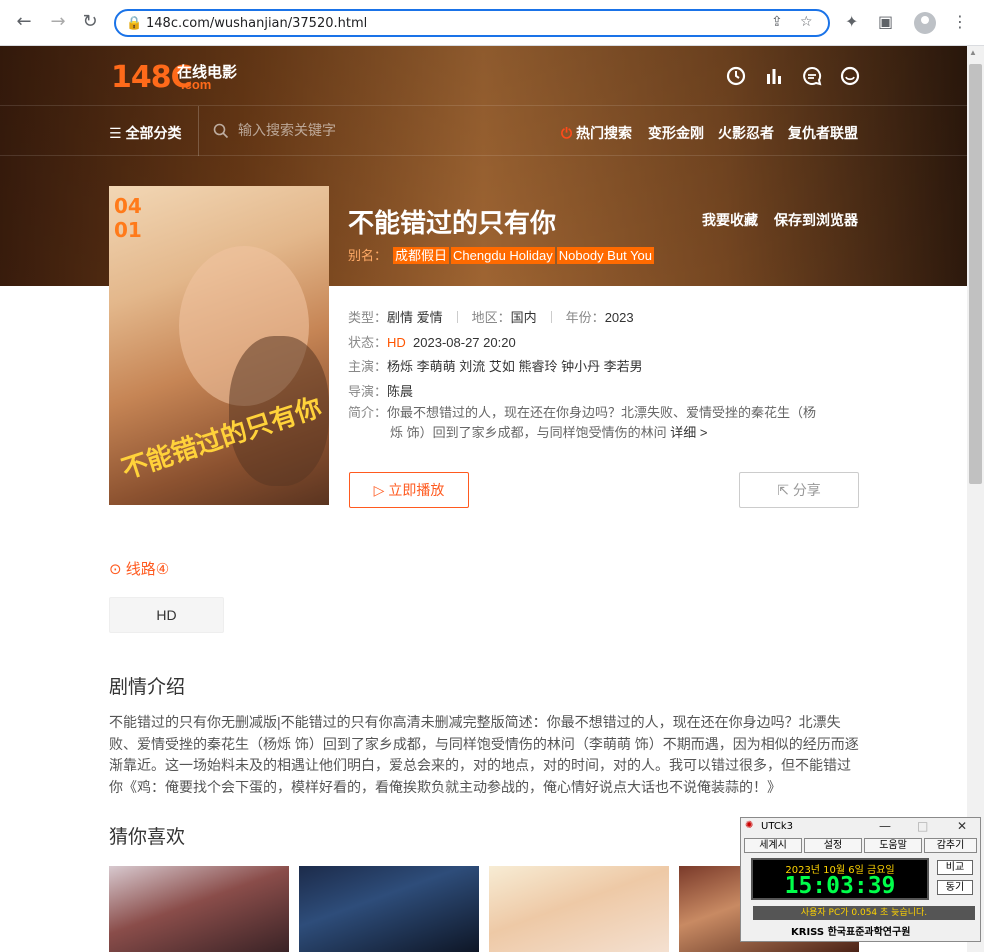 Image resolution: width=984 pixels, height=952 pixels. What do you see at coordinates (955, 887) in the screenshot?
I see `utc-sync-button: 동기` at bounding box center [955, 887].